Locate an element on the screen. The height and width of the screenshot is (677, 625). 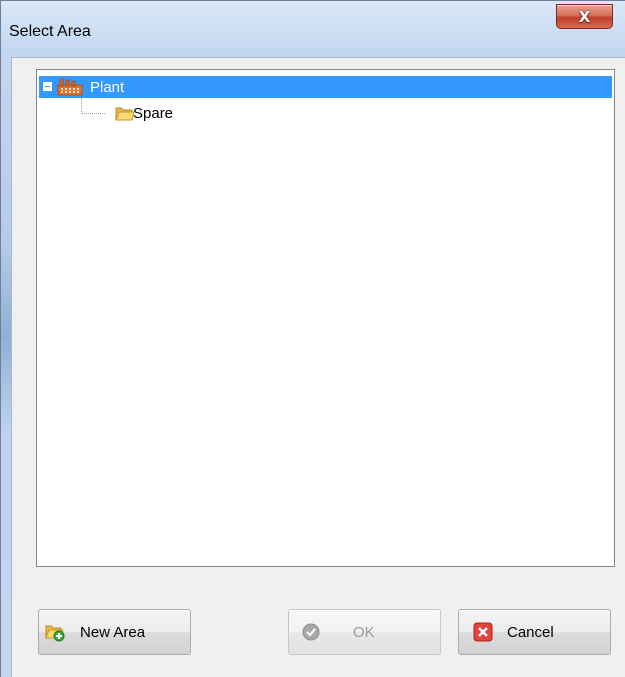
factory-icon is located at coordinates (70, 87).